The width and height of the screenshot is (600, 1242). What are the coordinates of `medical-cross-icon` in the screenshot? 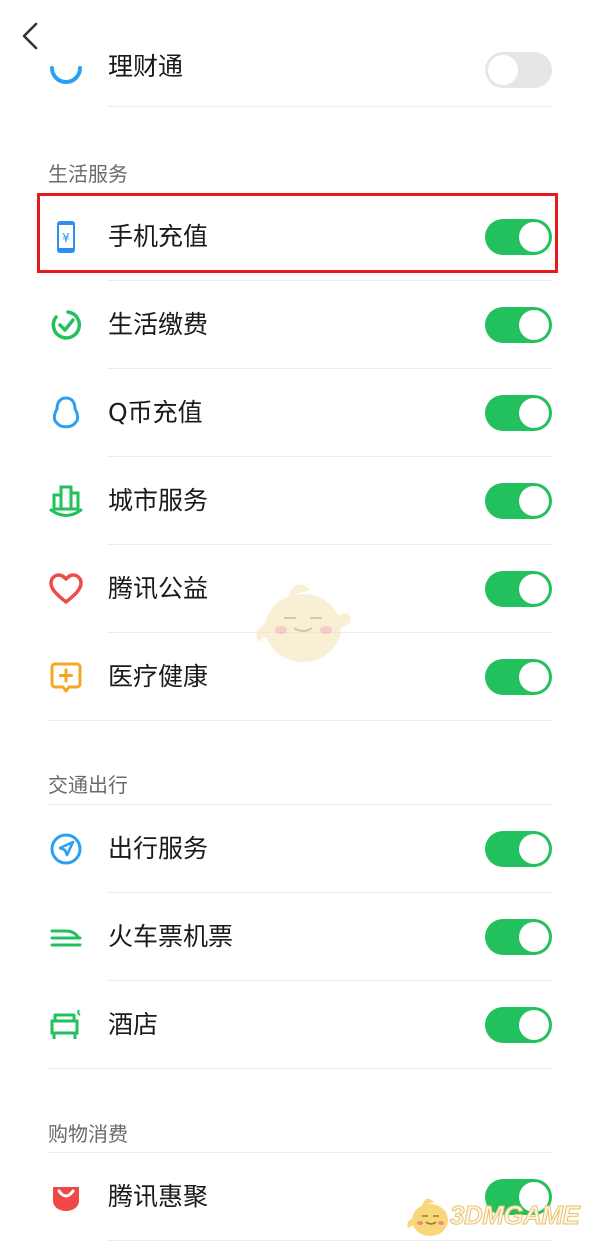 It's located at (66, 677).